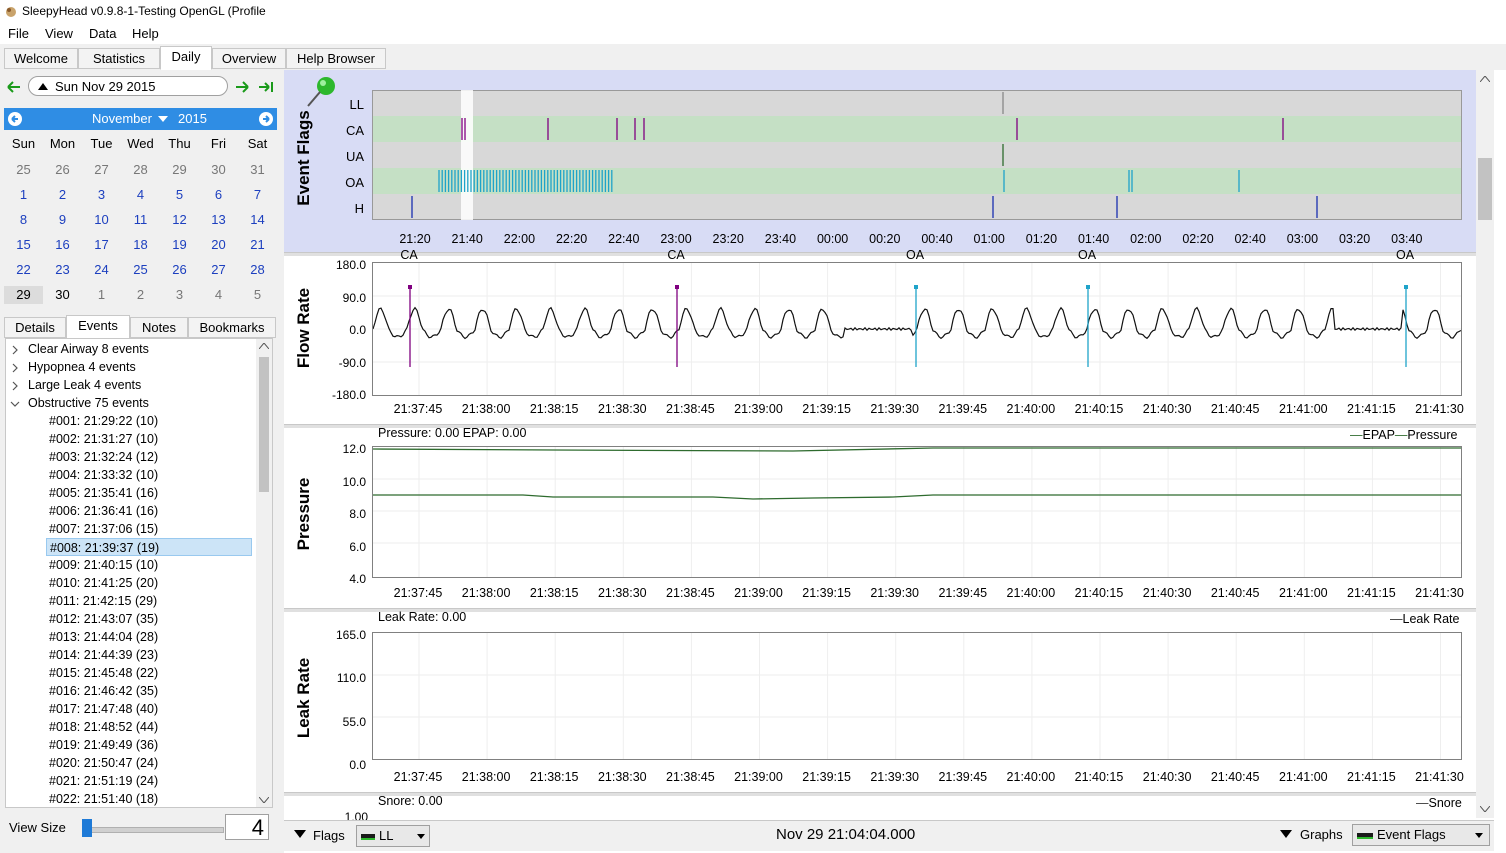  What do you see at coordinates (393, 836) in the screenshot?
I see `flags-select: LL` at bounding box center [393, 836].